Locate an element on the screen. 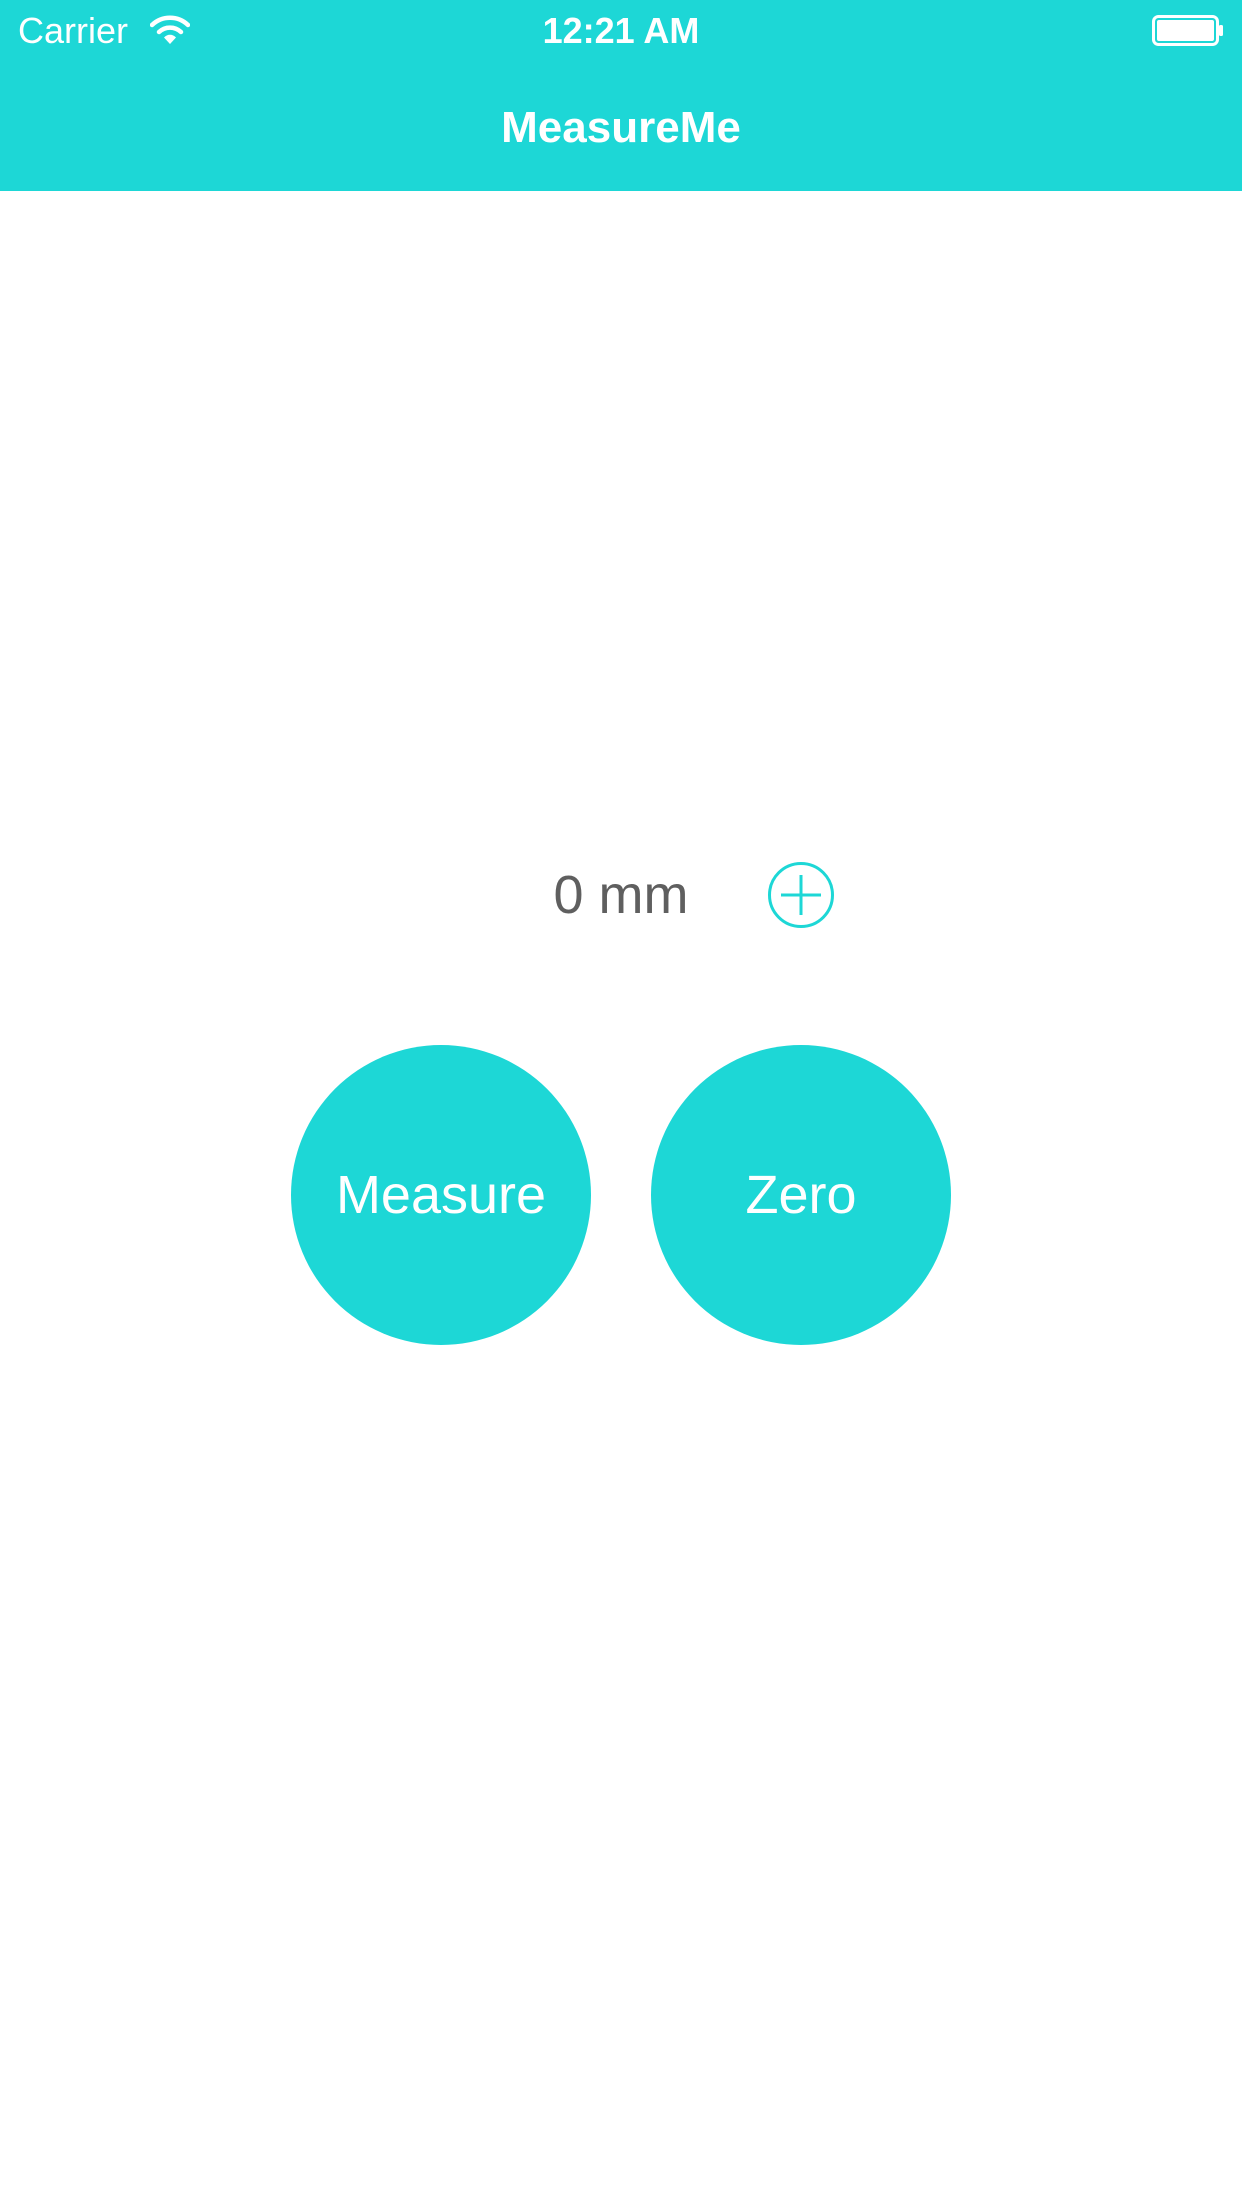 The width and height of the screenshot is (1242, 2208). plus-circle-icon is located at coordinates (801, 895).